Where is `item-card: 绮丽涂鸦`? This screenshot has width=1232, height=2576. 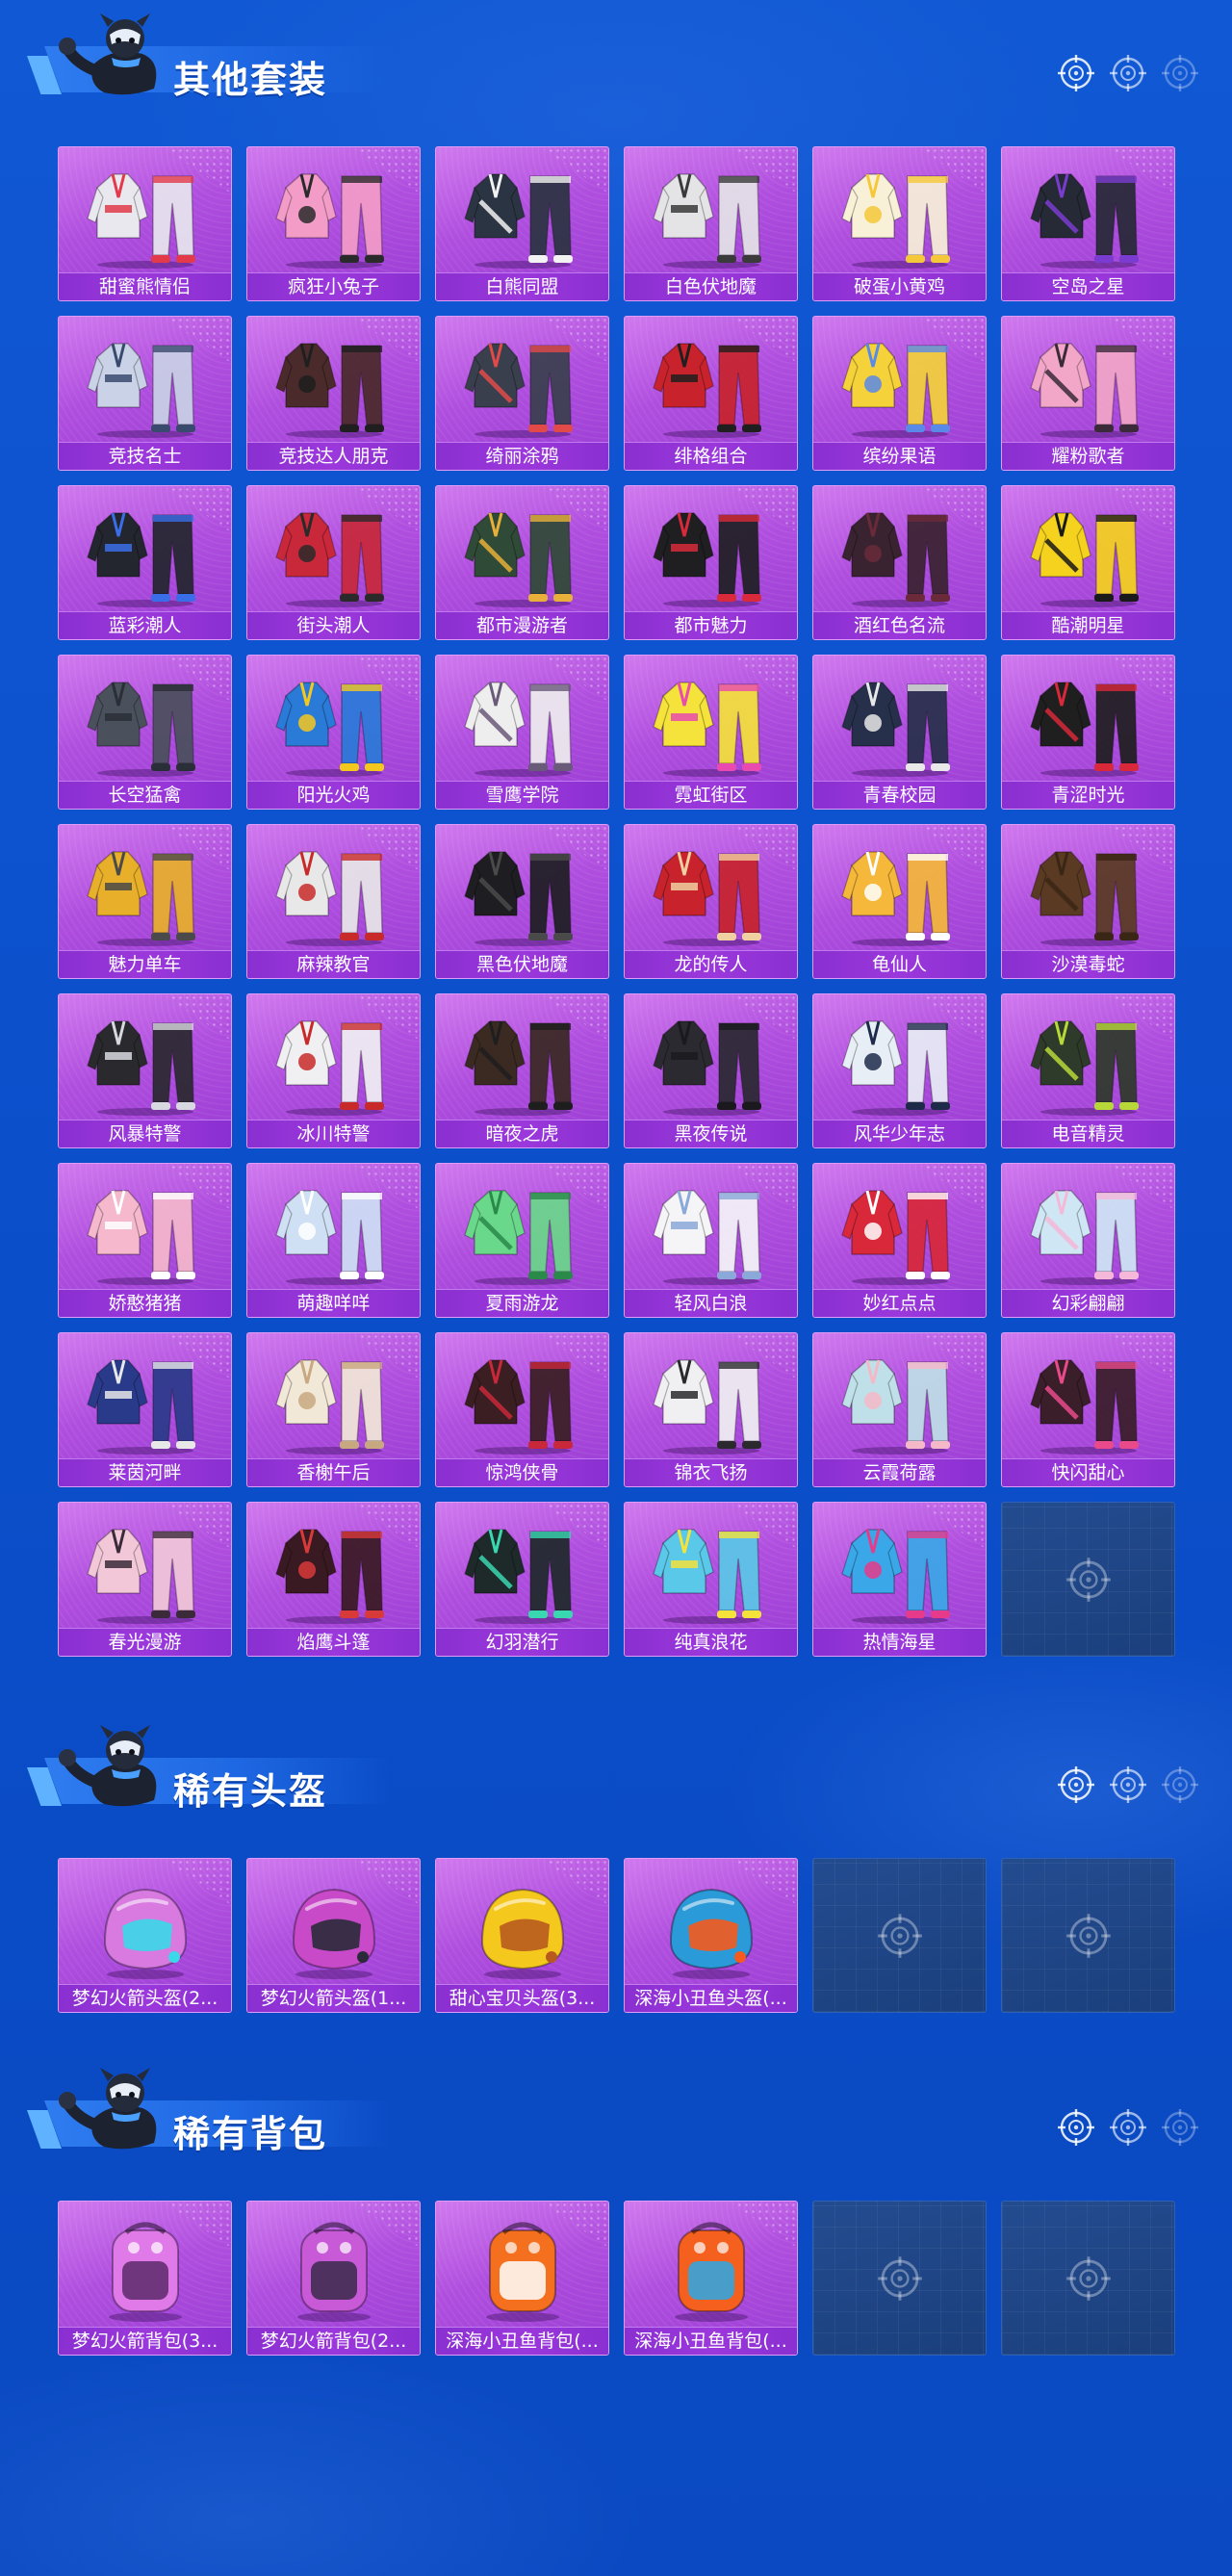 item-card: 绮丽涂鸦 is located at coordinates (522, 394).